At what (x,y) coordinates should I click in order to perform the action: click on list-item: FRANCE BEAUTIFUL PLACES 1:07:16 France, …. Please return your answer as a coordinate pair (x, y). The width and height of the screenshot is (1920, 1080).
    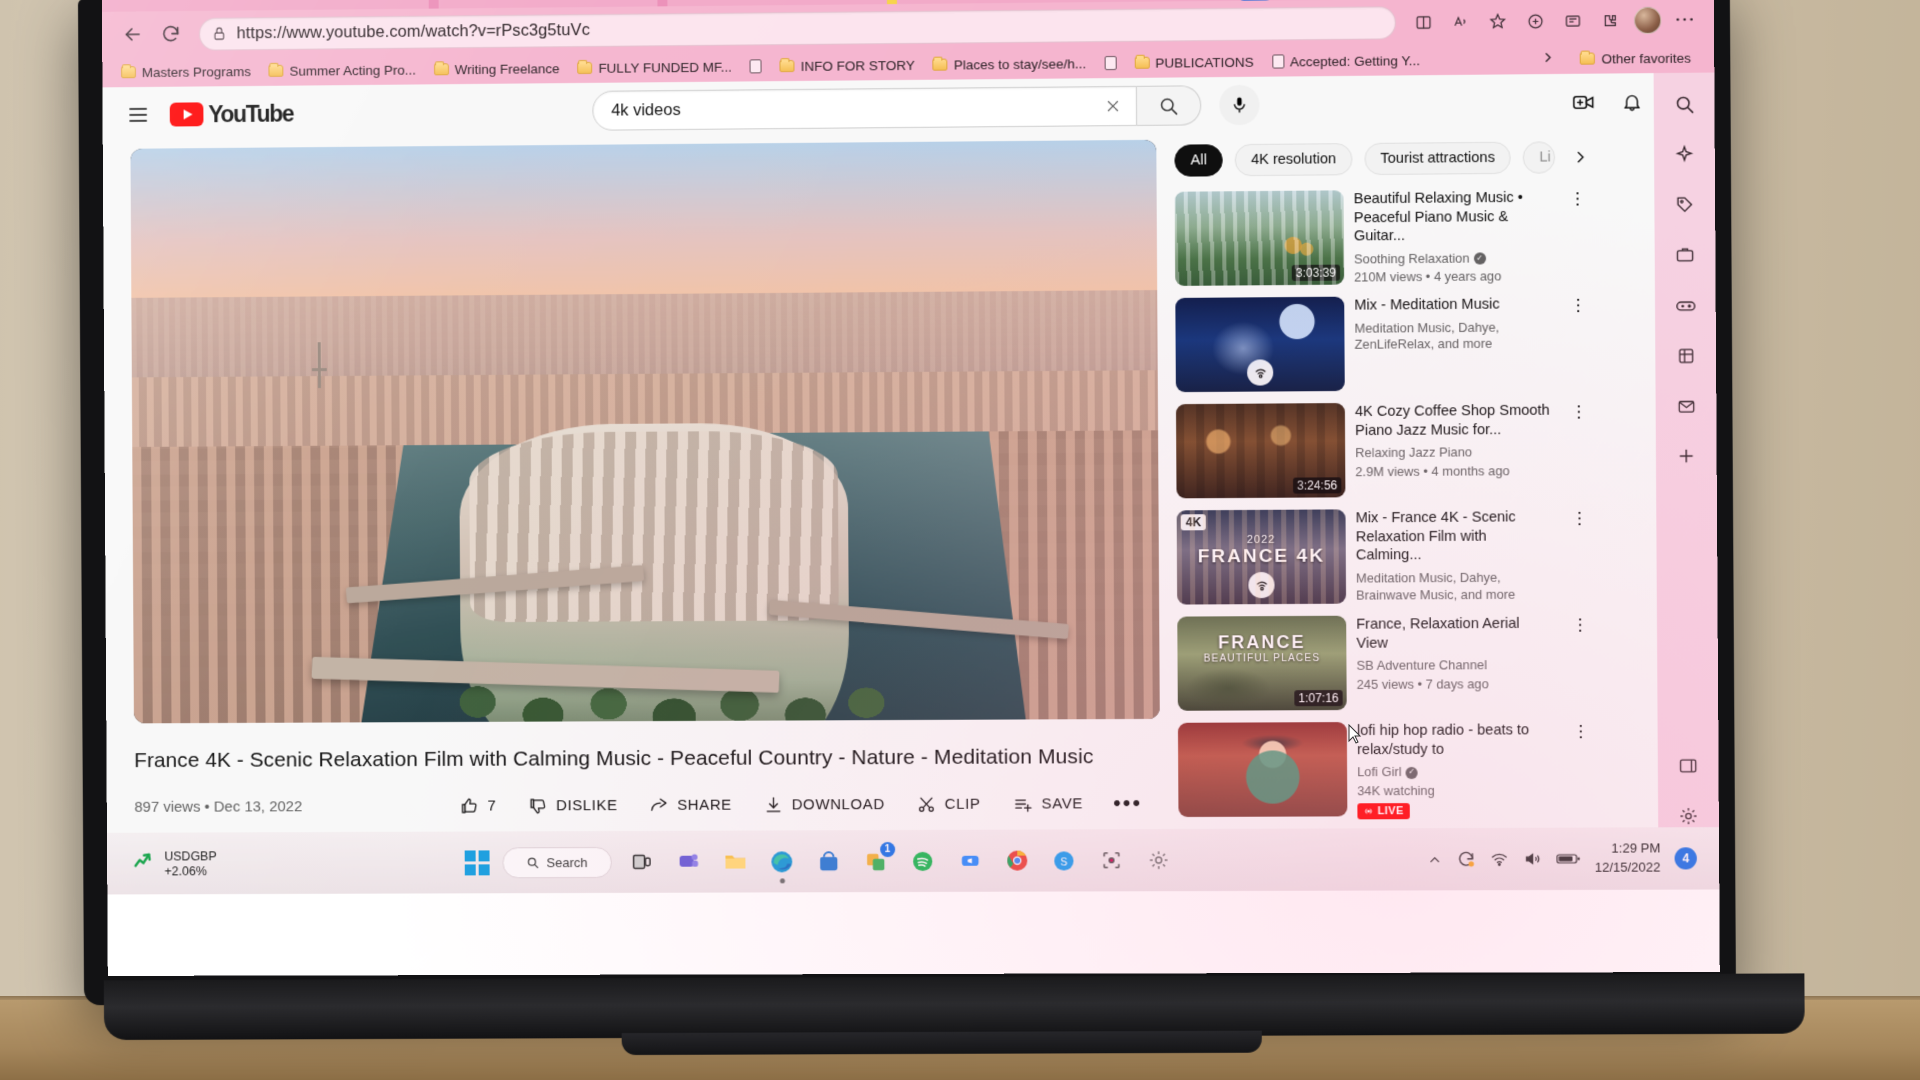
    Looking at the image, I should click on (1385, 663).